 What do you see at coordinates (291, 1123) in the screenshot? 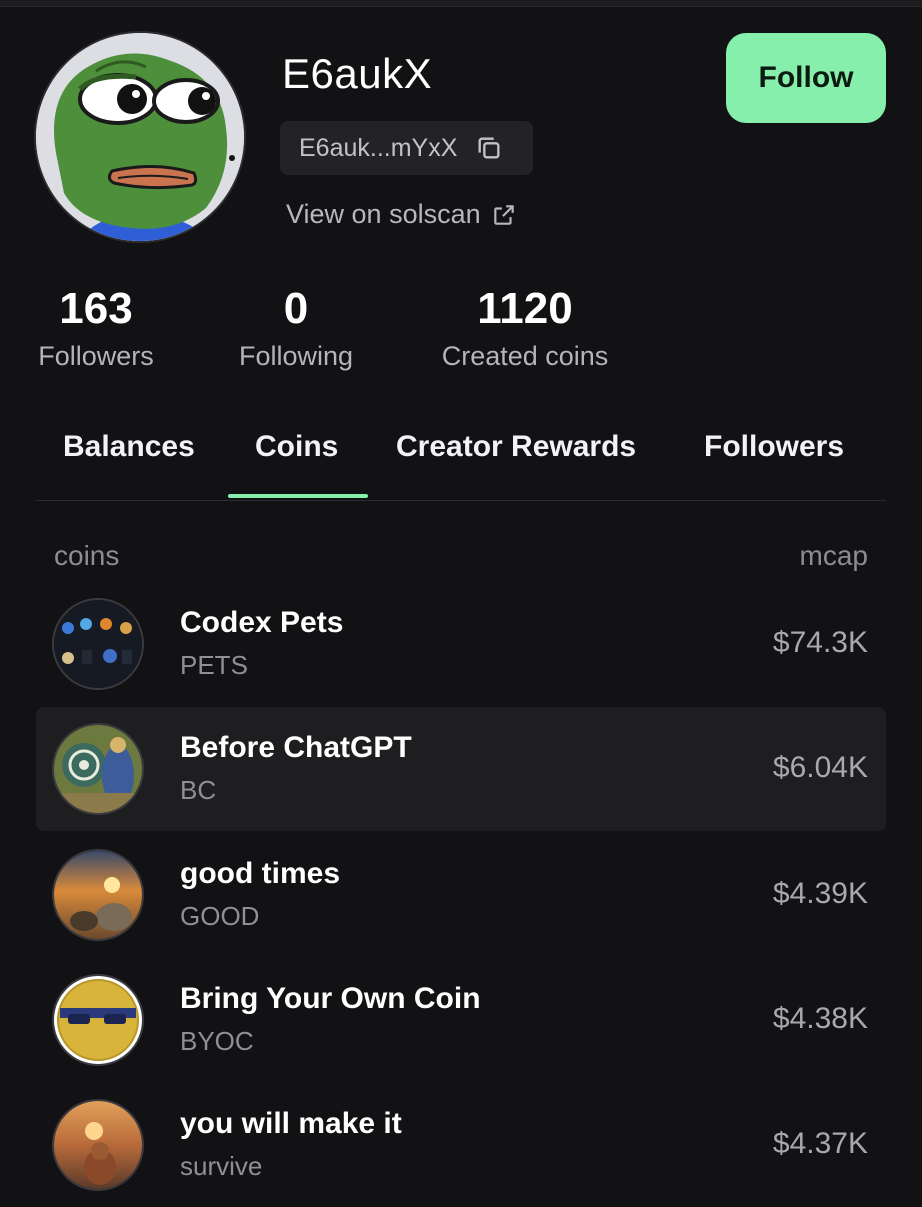
I see `coin-name: you will make it` at bounding box center [291, 1123].